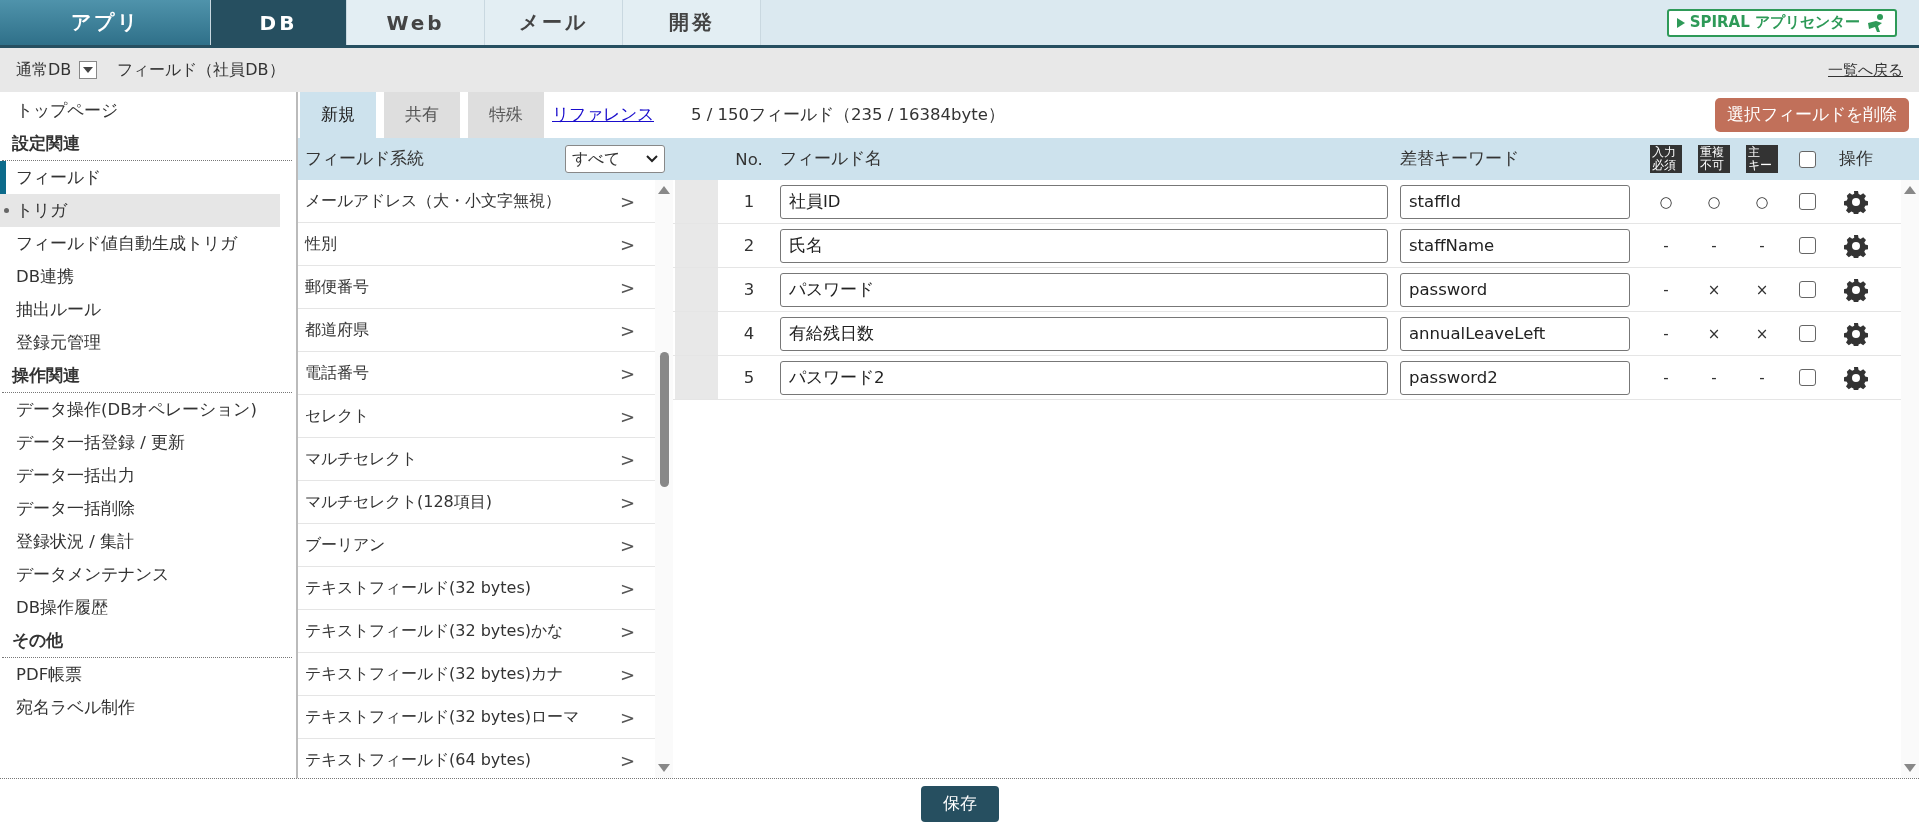 This screenshot has width=1919, height=829. Describe the element at coordinates (337, 287) in the screenshot. I see `field-type-label: 郵便番号` at that location.